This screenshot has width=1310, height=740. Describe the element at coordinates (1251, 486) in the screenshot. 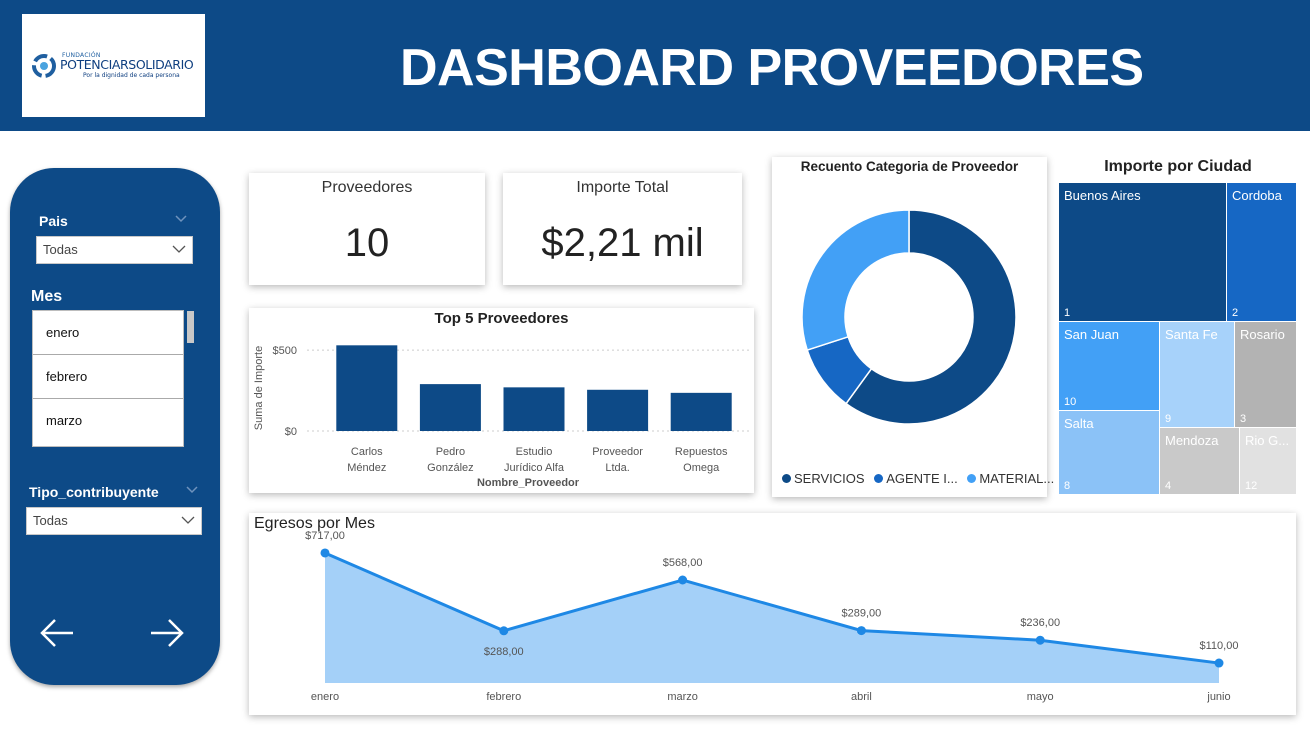

I see `treemap-cell-count: 12` at that location.